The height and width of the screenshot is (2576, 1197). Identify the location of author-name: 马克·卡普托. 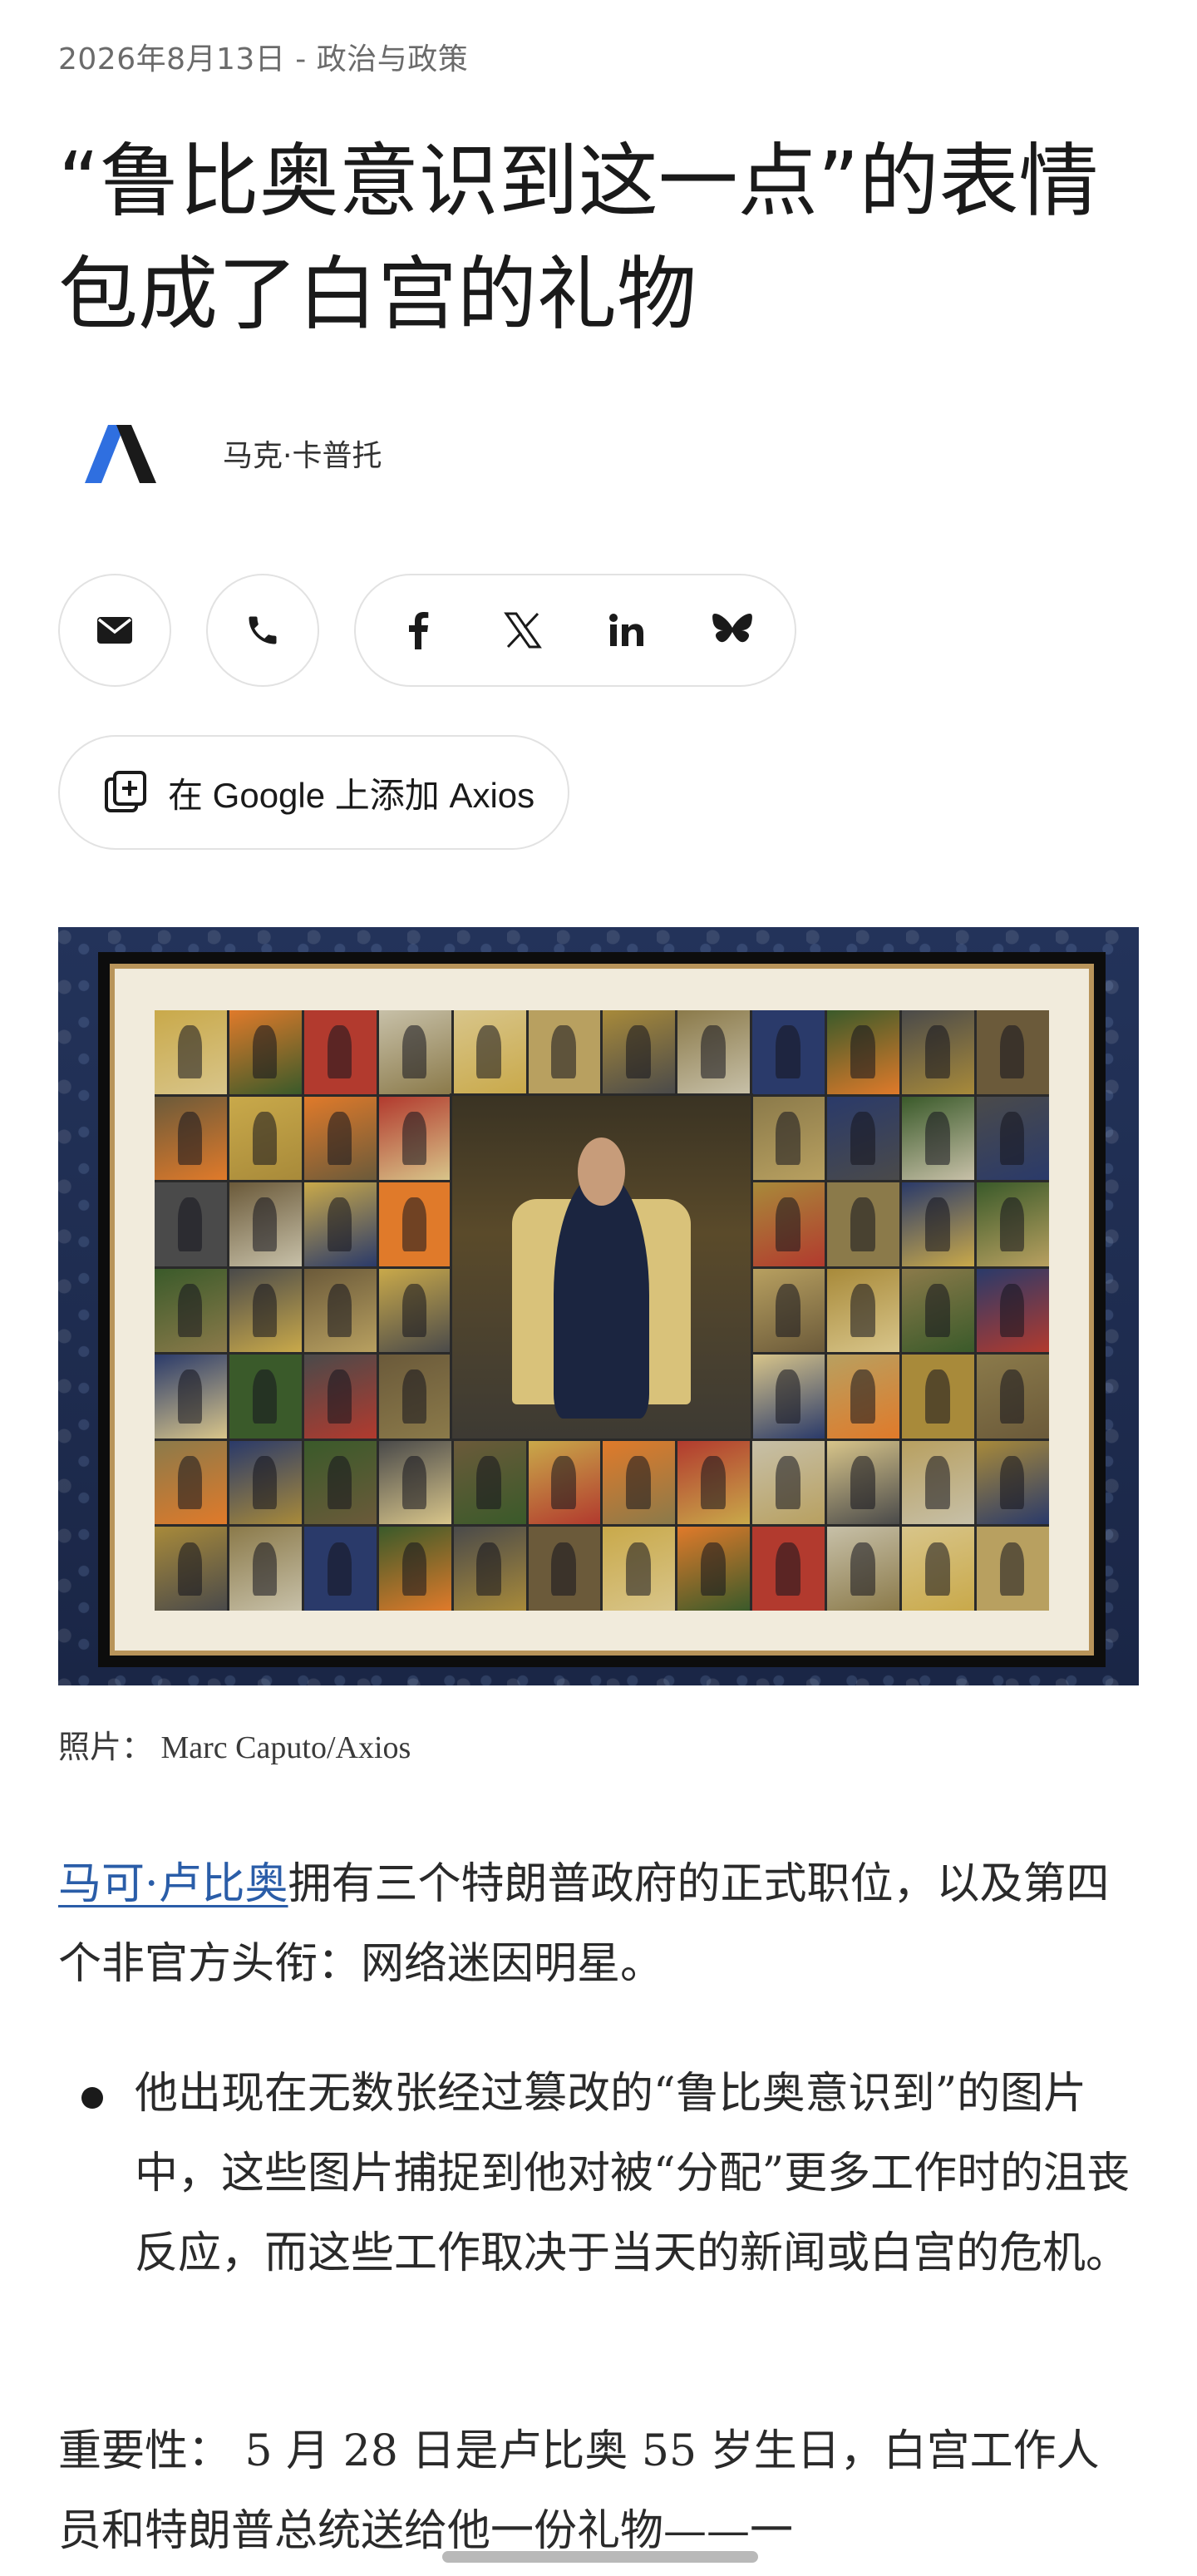
(302, 453).